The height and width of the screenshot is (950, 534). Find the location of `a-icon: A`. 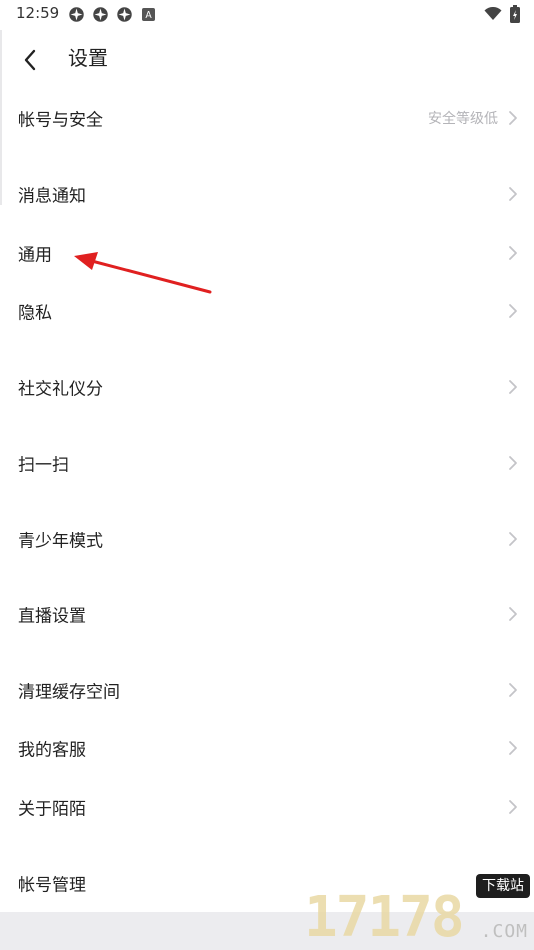

a-icon: A is located at coordinates (148, 14).